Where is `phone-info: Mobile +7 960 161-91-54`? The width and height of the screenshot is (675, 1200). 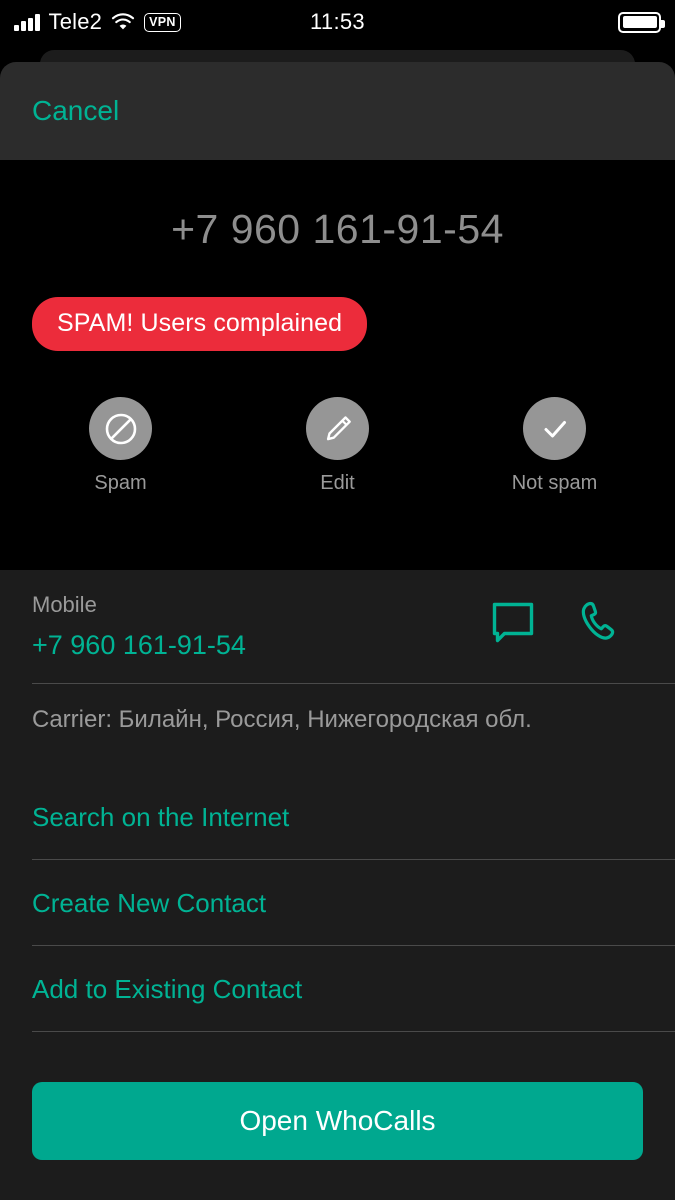
phone-info: Mobile +7 960 161-91-54 is located at coordinates (261, 626).